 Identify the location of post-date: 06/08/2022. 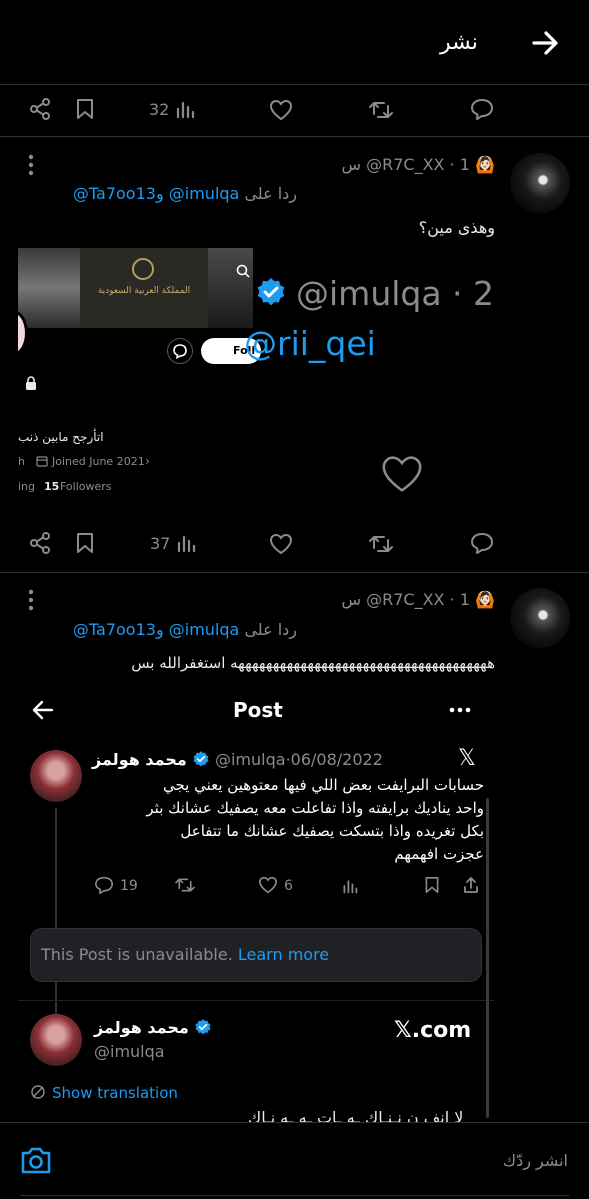
(336, 759).